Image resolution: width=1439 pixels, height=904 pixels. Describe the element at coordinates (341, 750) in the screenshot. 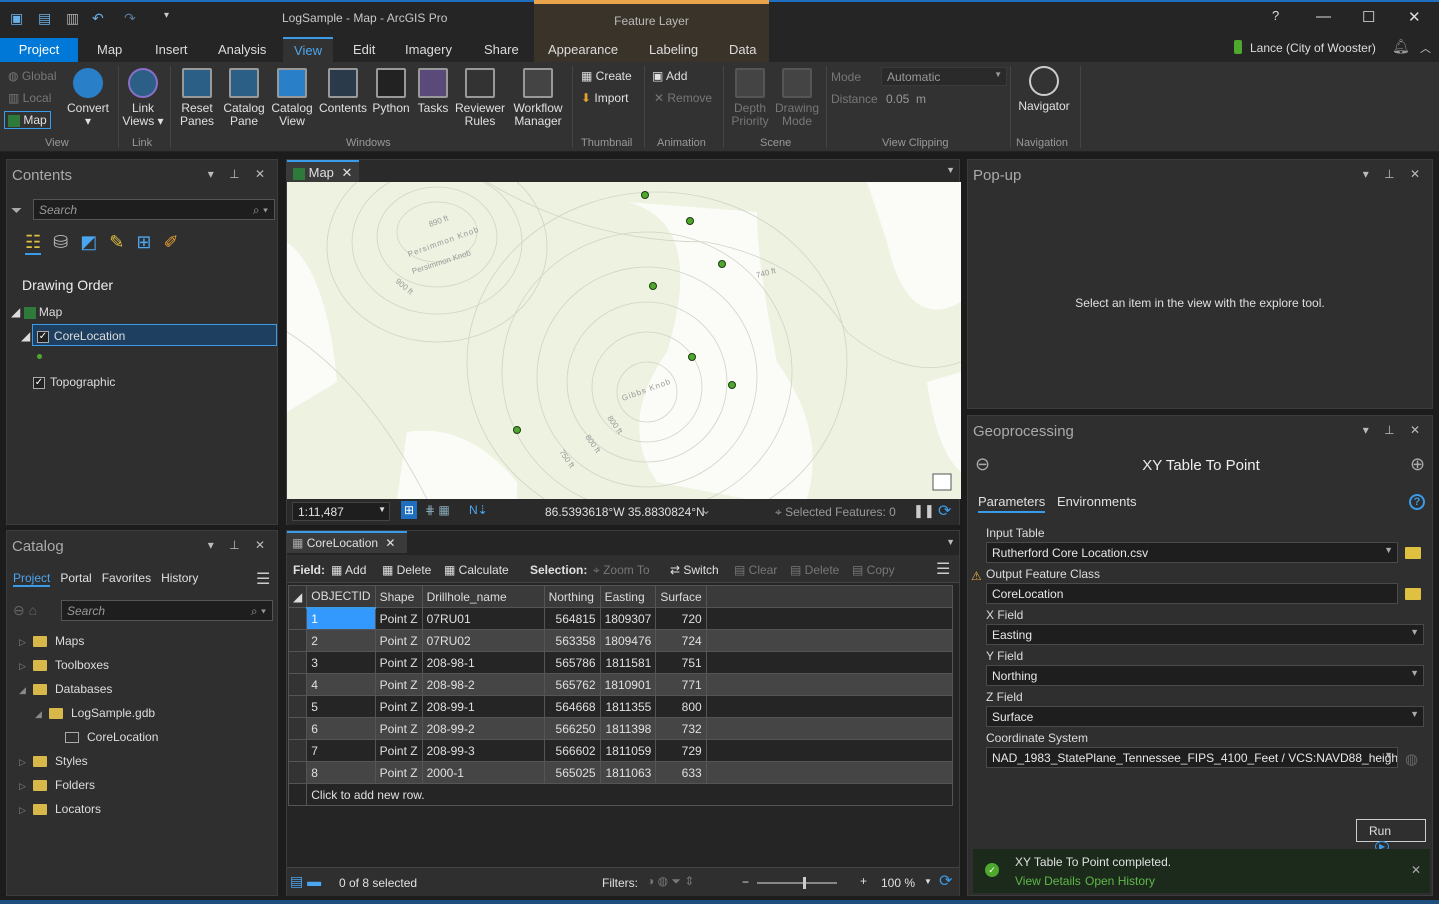

I see `table-cell: 7` at that location.